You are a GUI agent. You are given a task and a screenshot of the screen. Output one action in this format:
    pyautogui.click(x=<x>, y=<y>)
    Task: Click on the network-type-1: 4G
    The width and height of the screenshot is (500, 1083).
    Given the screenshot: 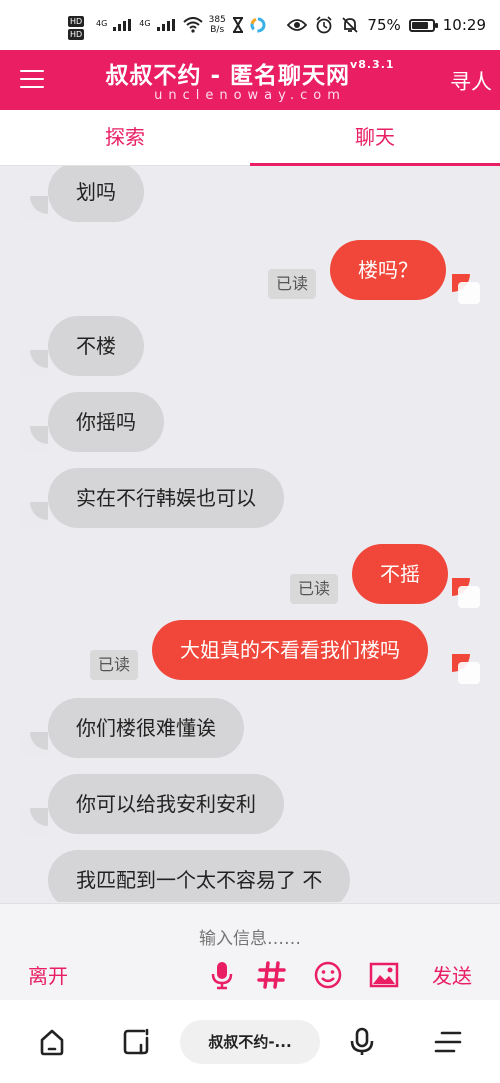 What is the action you would take?
    pyautogui.click(x=102, y=23)
    